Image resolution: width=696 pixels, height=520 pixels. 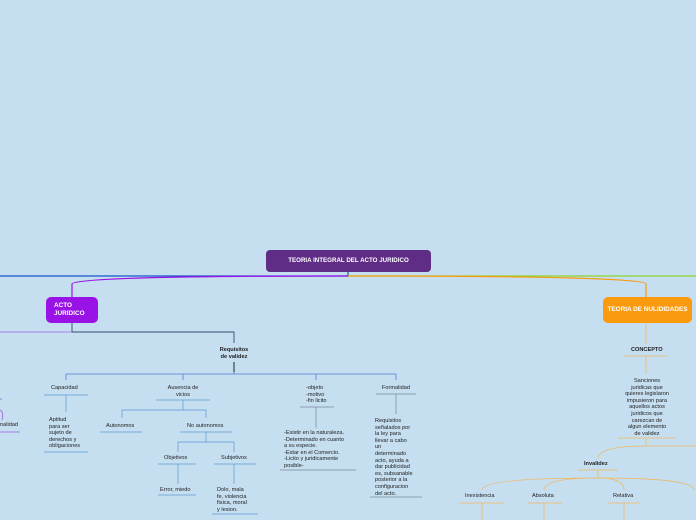 What do you see at coordinates (205, 426) in the screenshot?
I see `topic-no-autonomos: No autonomos` at bounding box center [205, 426].